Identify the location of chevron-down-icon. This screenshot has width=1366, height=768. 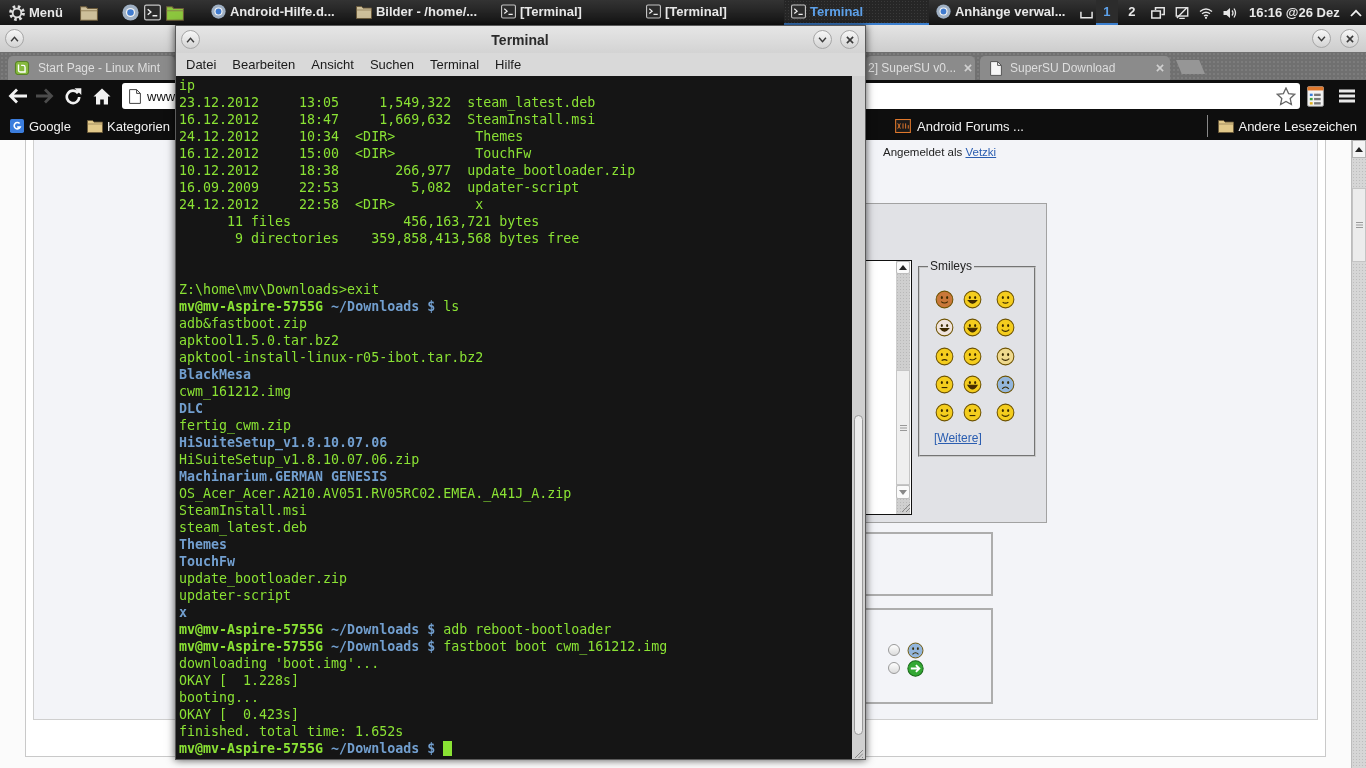
(1321, 38).